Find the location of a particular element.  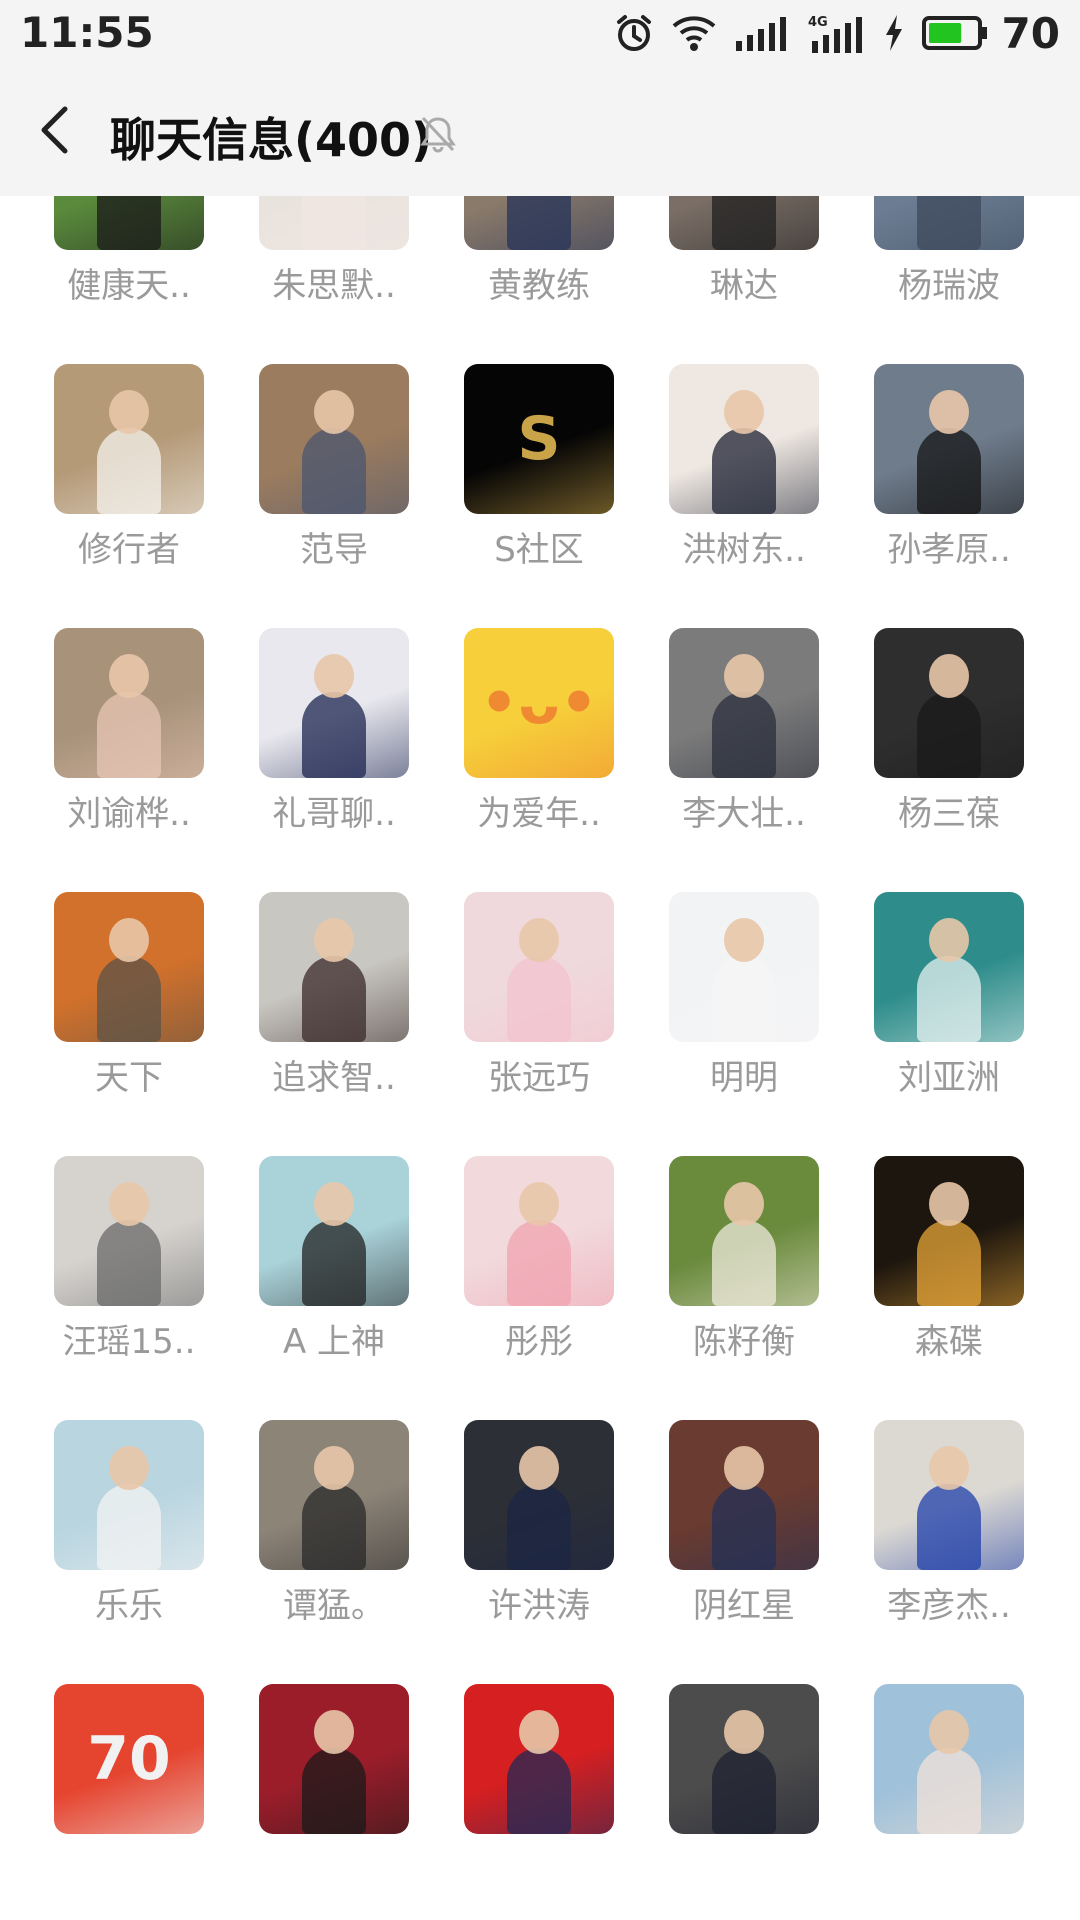

member-item: 天下 is located at coordinates (129, 995).